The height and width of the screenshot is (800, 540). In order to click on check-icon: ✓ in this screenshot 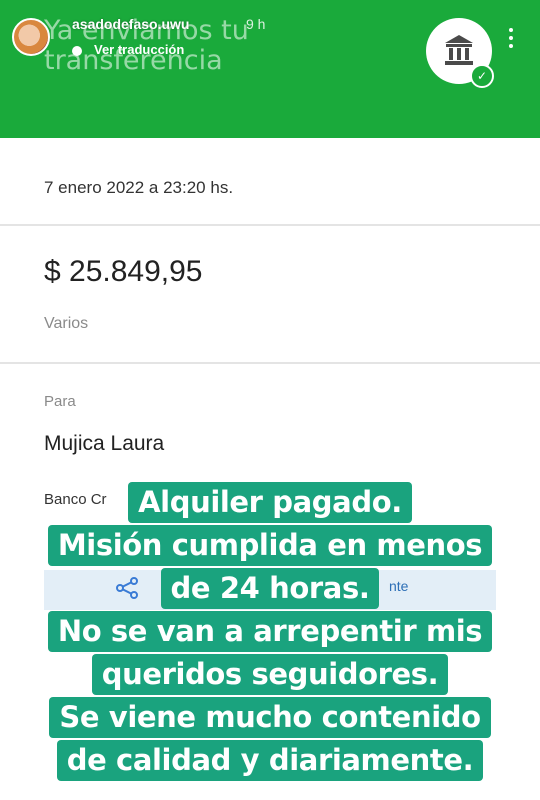, I will do `click(482, 76)`.